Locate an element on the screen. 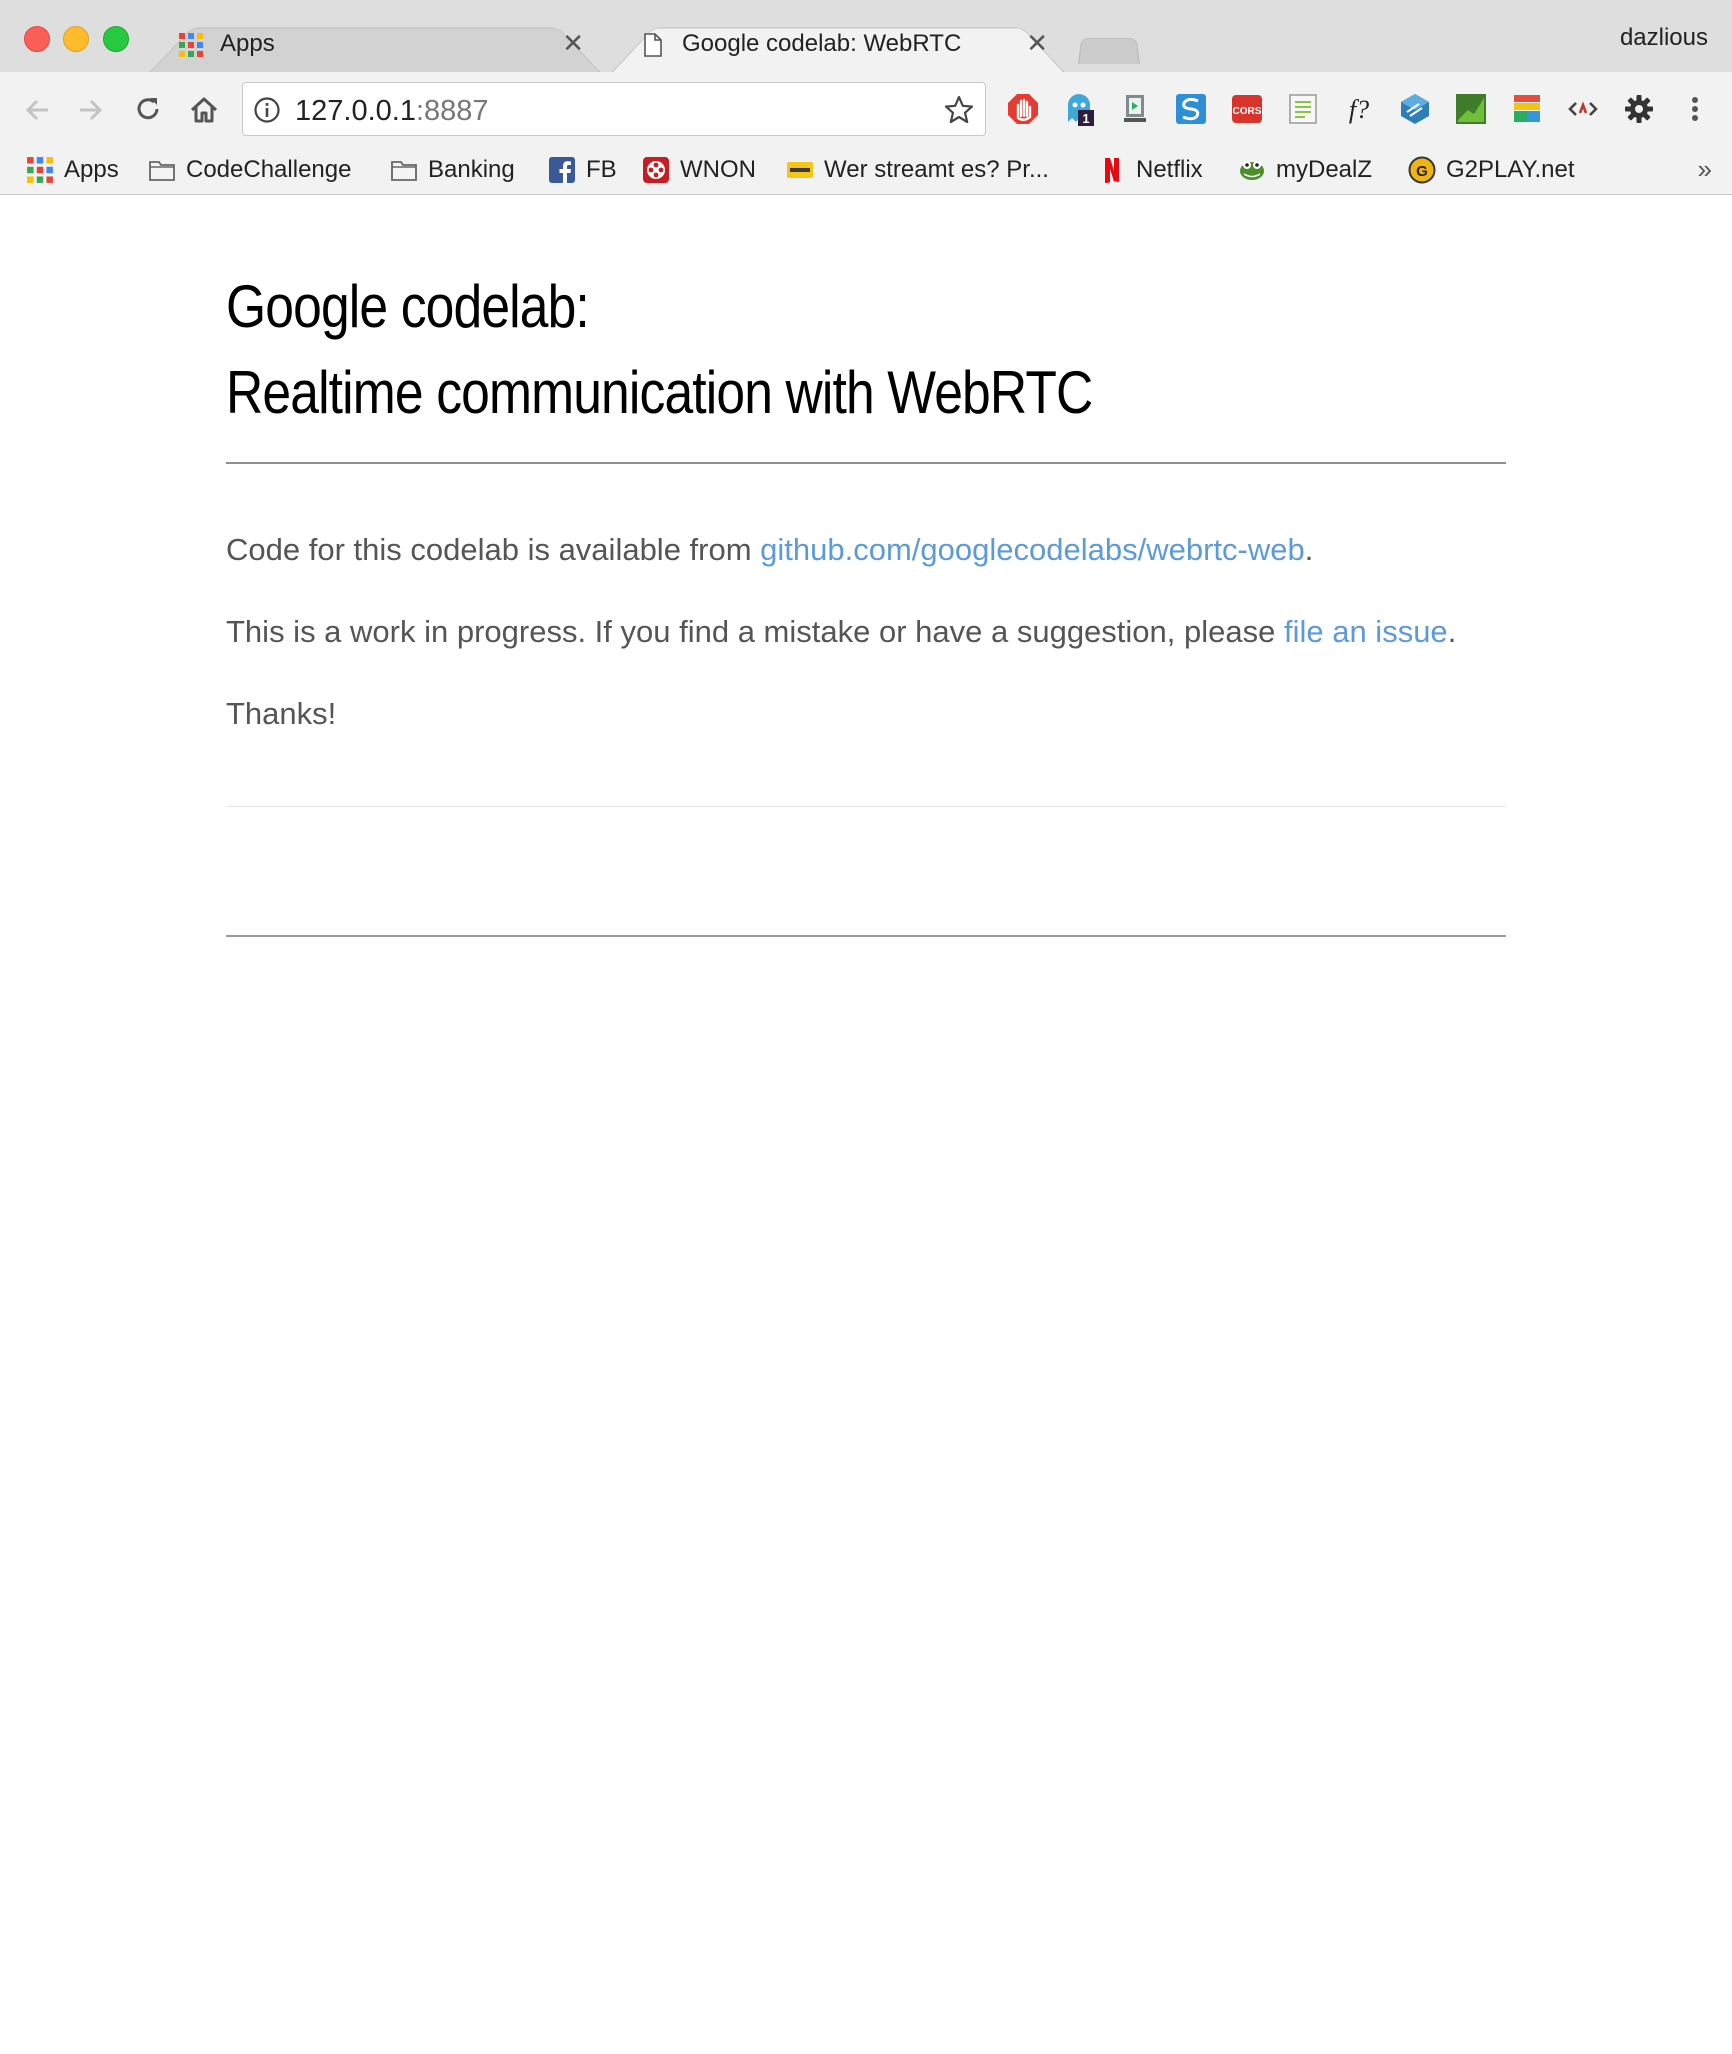 This screenshot has width=1732, height=2054. window-maximize-button is located at coordinates (116, 39).